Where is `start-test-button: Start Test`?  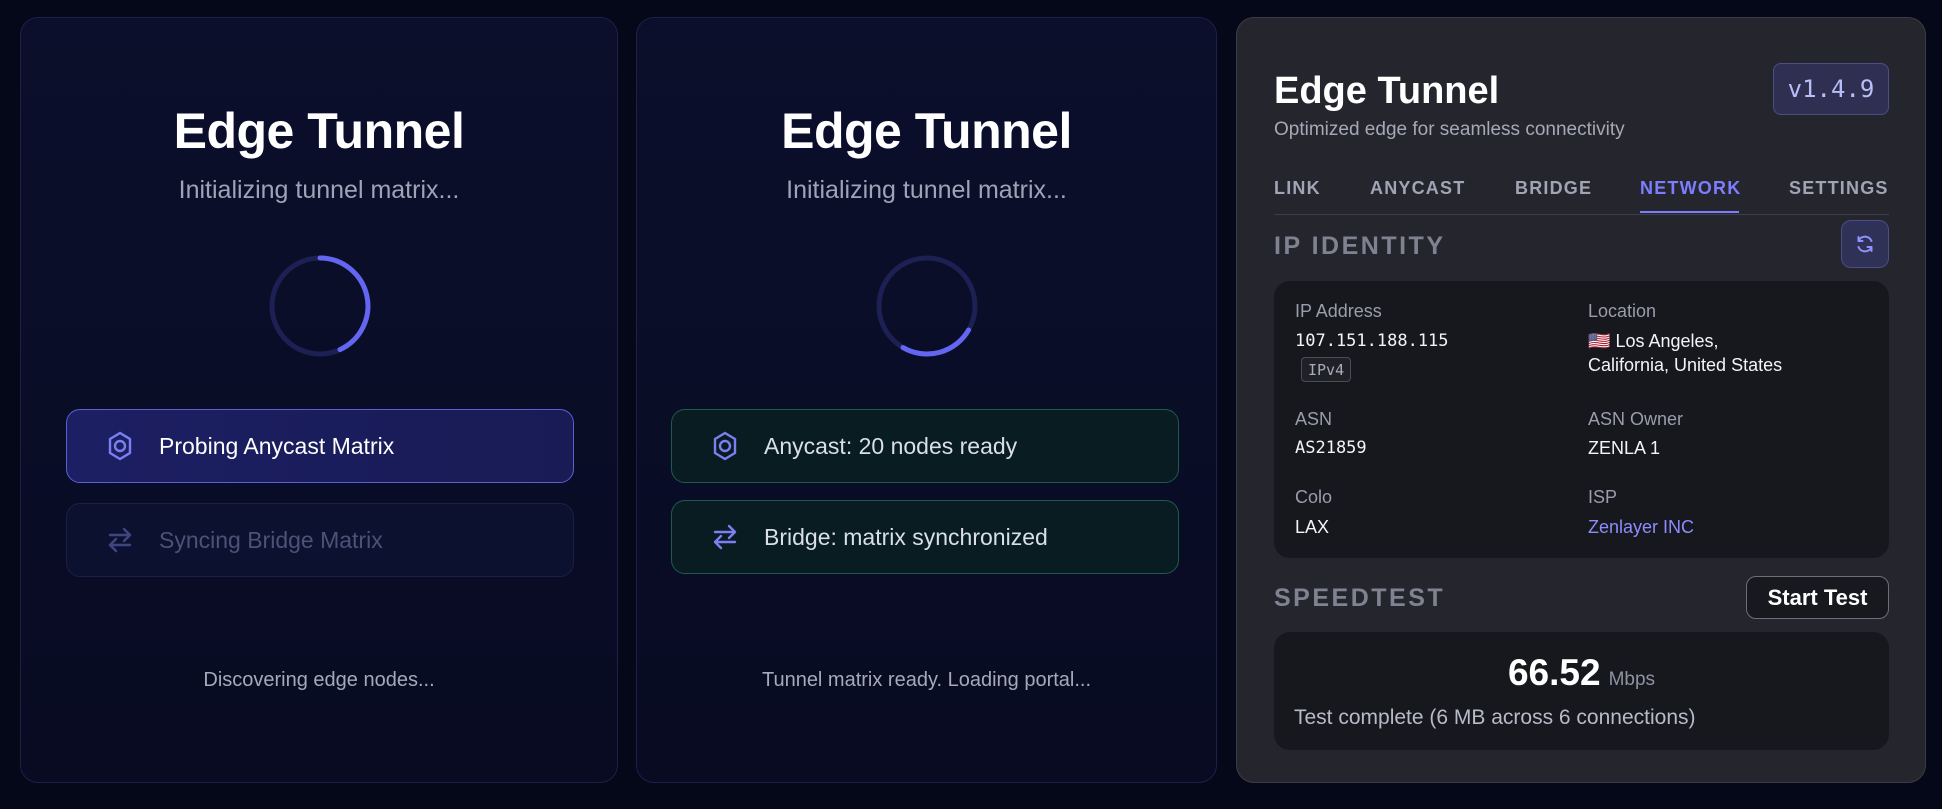
start-test-button: Start Test is located at coordinates (1817, 597).